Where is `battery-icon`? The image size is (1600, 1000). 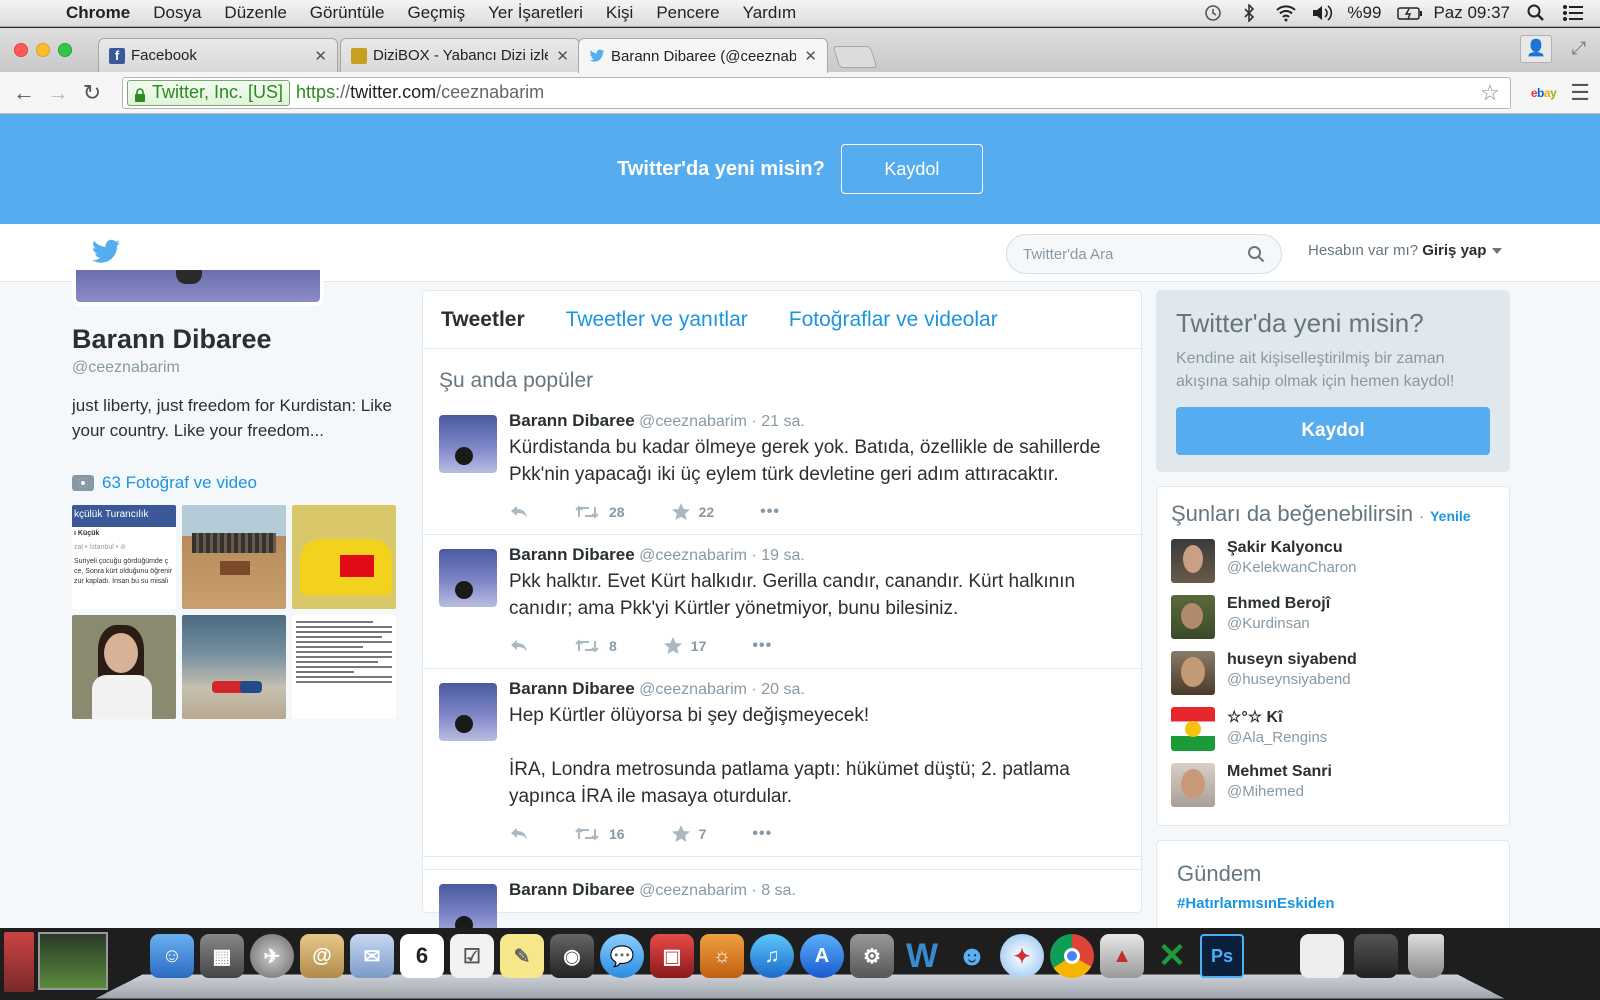
battery-icon is located at coordinates (1410, 13).